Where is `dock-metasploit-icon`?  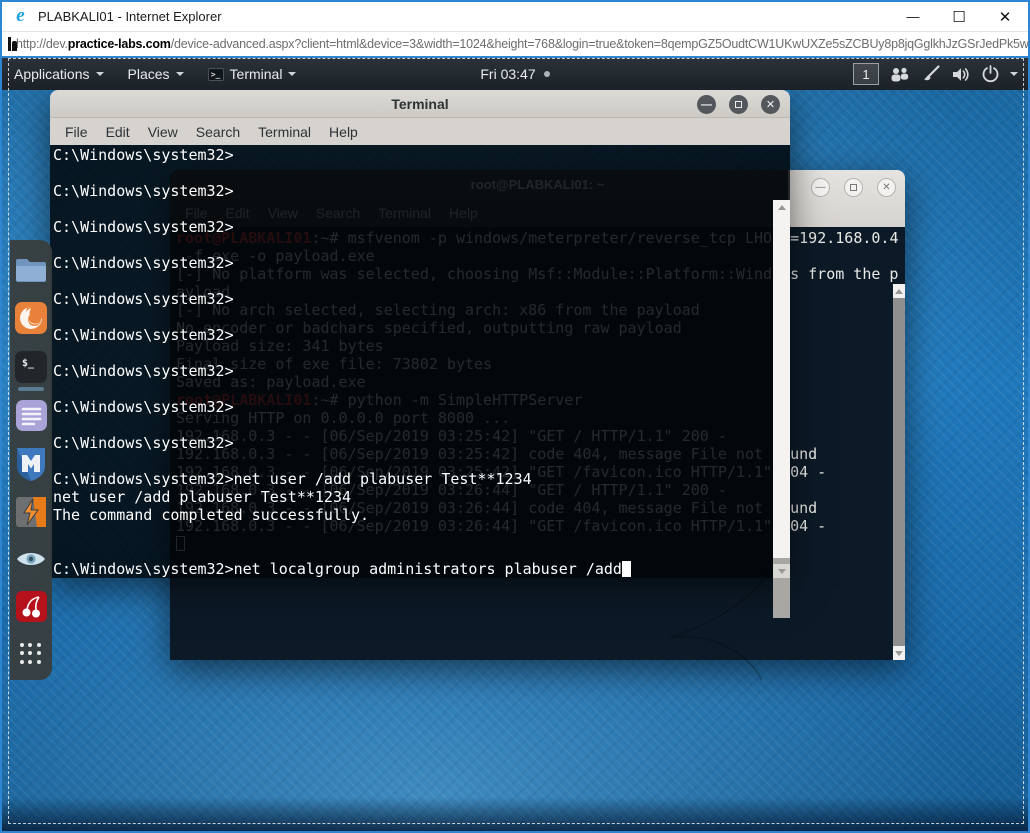 dock-metasploit-icon is located at coordinates (31, 464).